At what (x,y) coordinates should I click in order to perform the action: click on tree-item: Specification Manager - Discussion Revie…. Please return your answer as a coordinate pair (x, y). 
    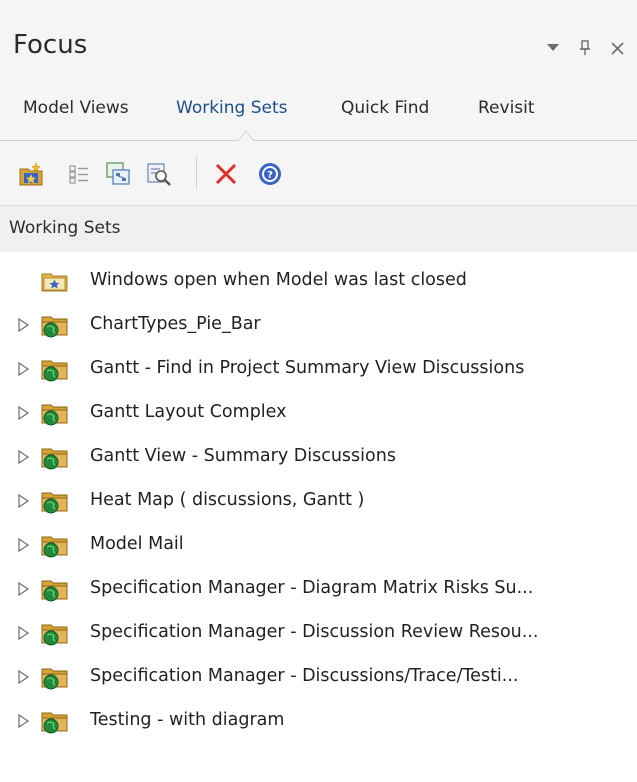
    Looking at the image, I should click on (318, 632).